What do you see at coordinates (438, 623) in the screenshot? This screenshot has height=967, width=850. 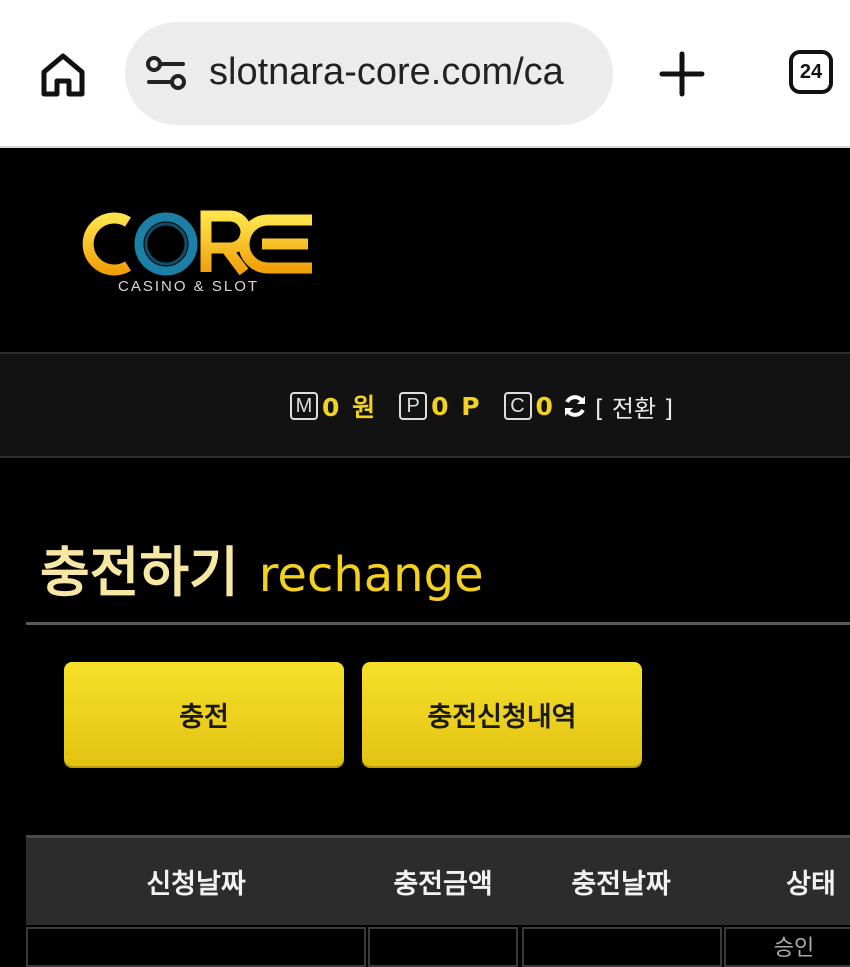 I see `title-divider` at bounding box center [438, 623].